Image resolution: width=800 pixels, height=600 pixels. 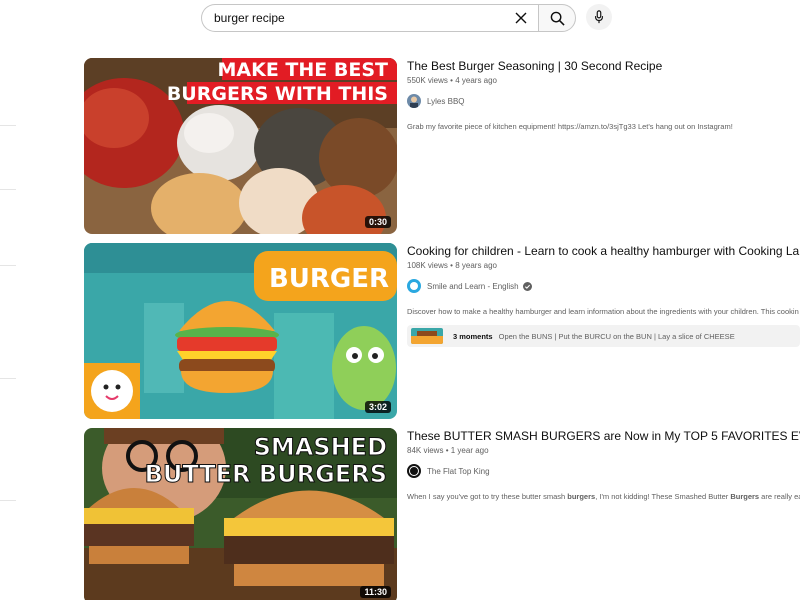 What do you see at coordinates (603, 450) in the screenshot?
I see `video-meta: 84K views • 1 year ago` at bounding box center [603, 450].